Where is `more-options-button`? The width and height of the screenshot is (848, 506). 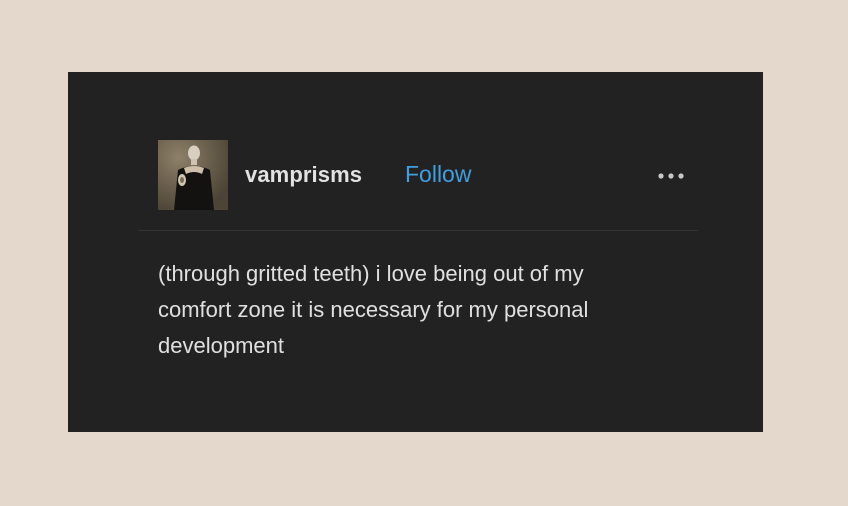
more-options-button is located at coordinates (671, 176).